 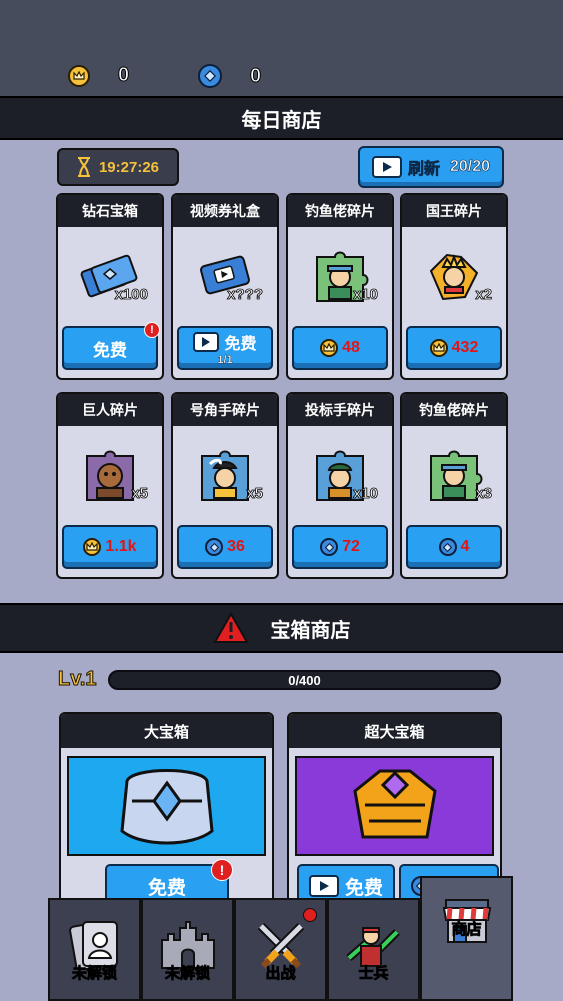 What do you see at coordinates (310, 630) in the screenshot?
I see `chest-shop-title: 宝箱商店` at bounding box center [310, 630].